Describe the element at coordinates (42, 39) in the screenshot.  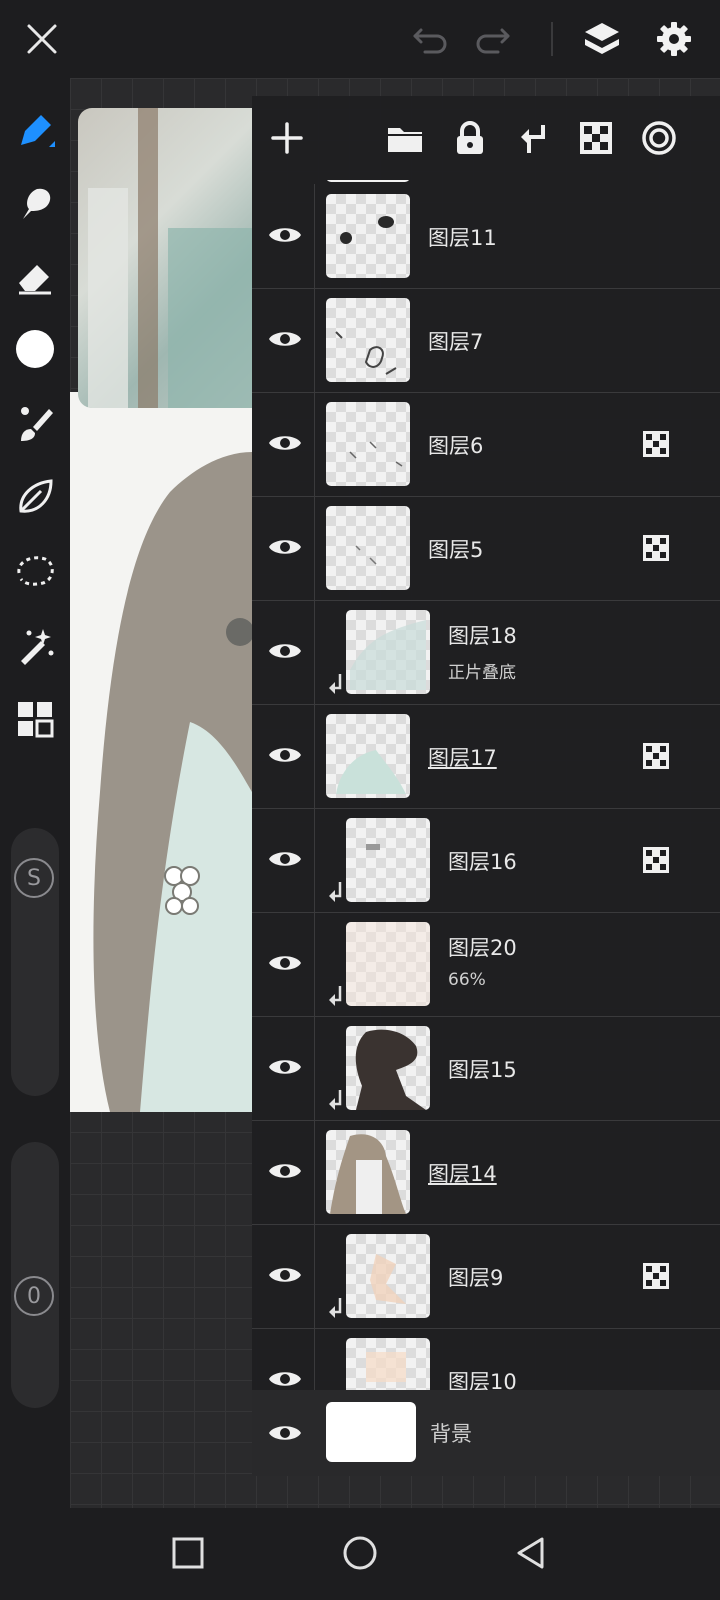
I see `close-icon` at that location.